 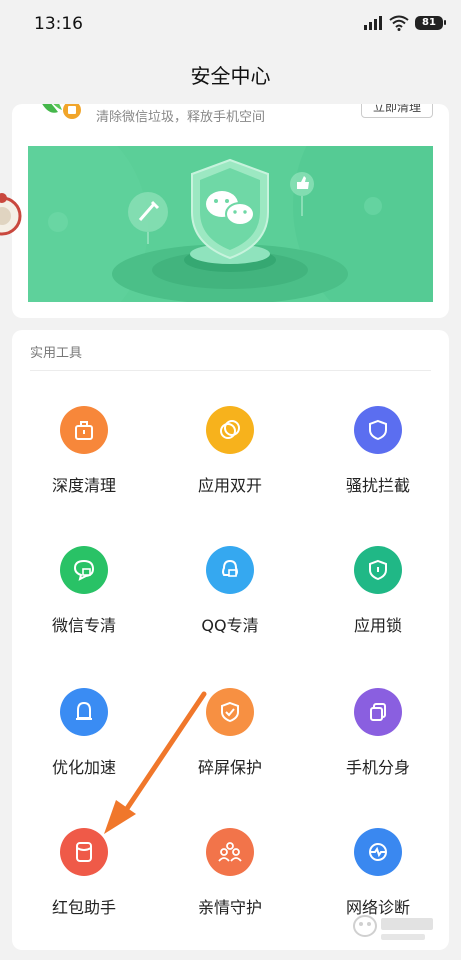 I want to click on tool-app-lock: 应用锁, so click(x=378, y=591).